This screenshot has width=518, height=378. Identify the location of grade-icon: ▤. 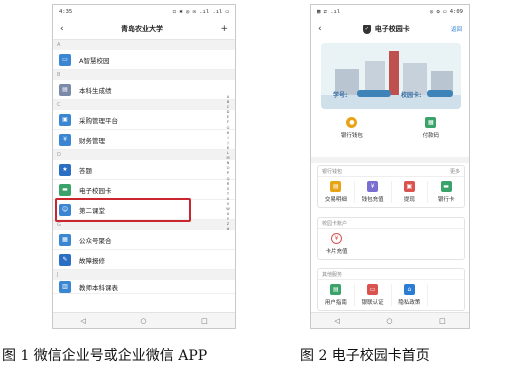
(65, 89).